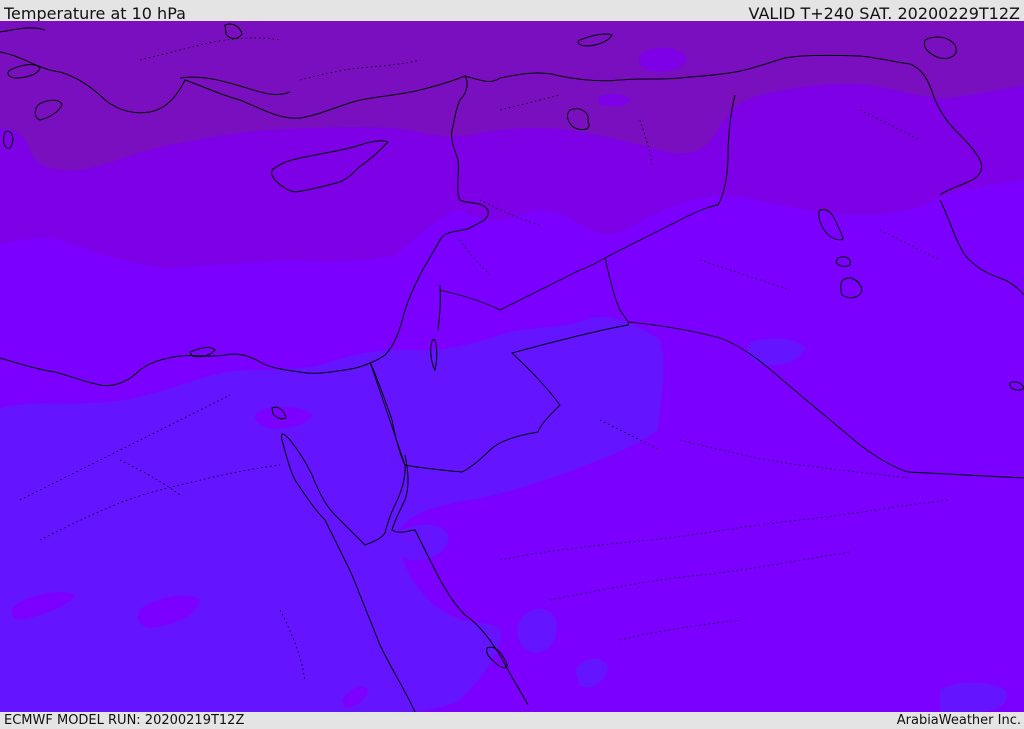 The height and width of the screenshot is (729, 1024). I want to click on temperature-warm-cell-east, so click(974, 697).